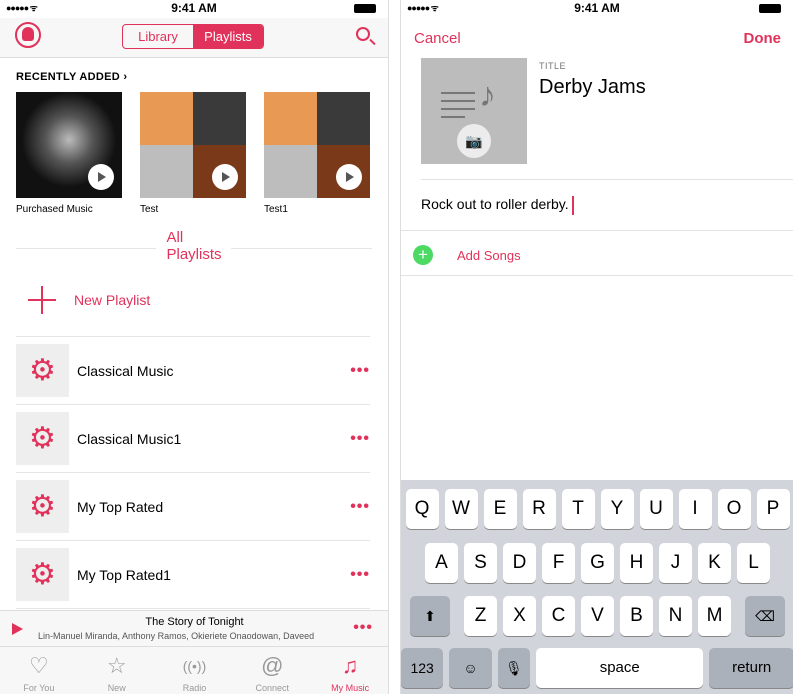 This screenshot has width=793, height=694. Describe the element at coordinates (500, 509) in the screenshot. I see `key-e: E` at that location.